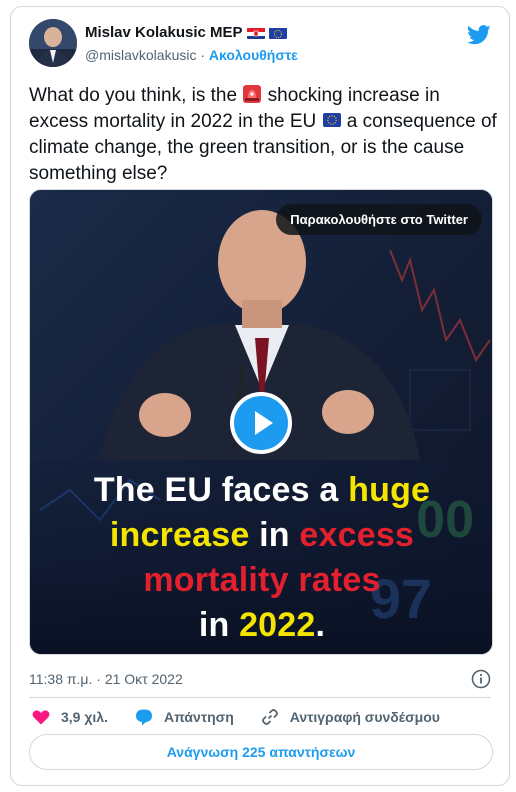  What do you see at coordinates (260, 697) in the screenshot?
I see `divider` at bounding box center [260, 697].